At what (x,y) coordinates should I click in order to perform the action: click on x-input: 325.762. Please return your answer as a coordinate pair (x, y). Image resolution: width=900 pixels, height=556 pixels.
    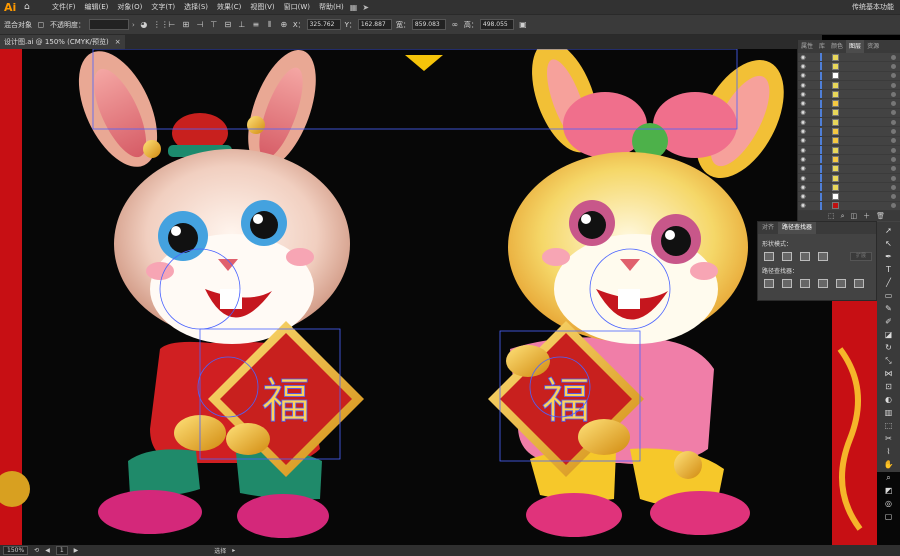
    Looking at the image, I should click on (323, 24).